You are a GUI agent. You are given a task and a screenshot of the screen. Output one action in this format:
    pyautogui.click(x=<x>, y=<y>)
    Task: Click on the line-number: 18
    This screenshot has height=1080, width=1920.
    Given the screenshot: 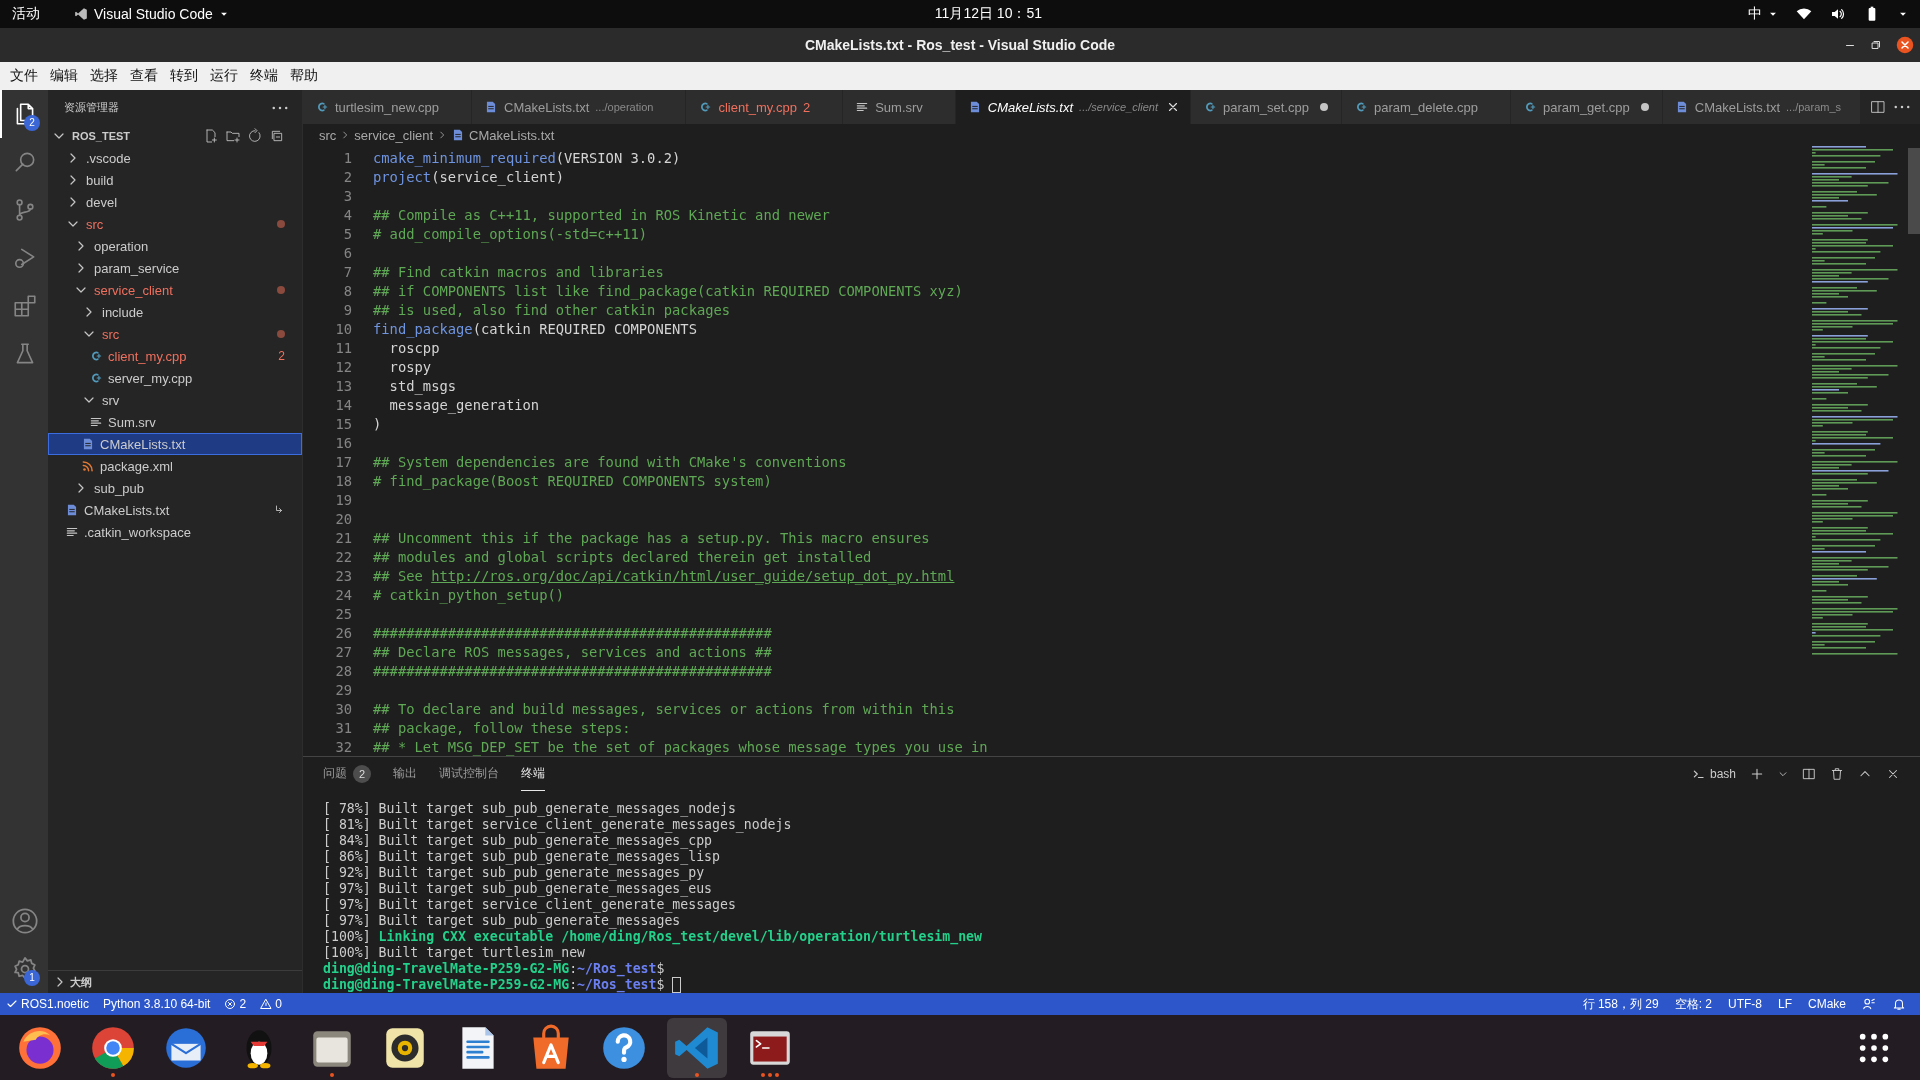 What is the action you would take?
    pyautogui.click(x=343, y=480)
    